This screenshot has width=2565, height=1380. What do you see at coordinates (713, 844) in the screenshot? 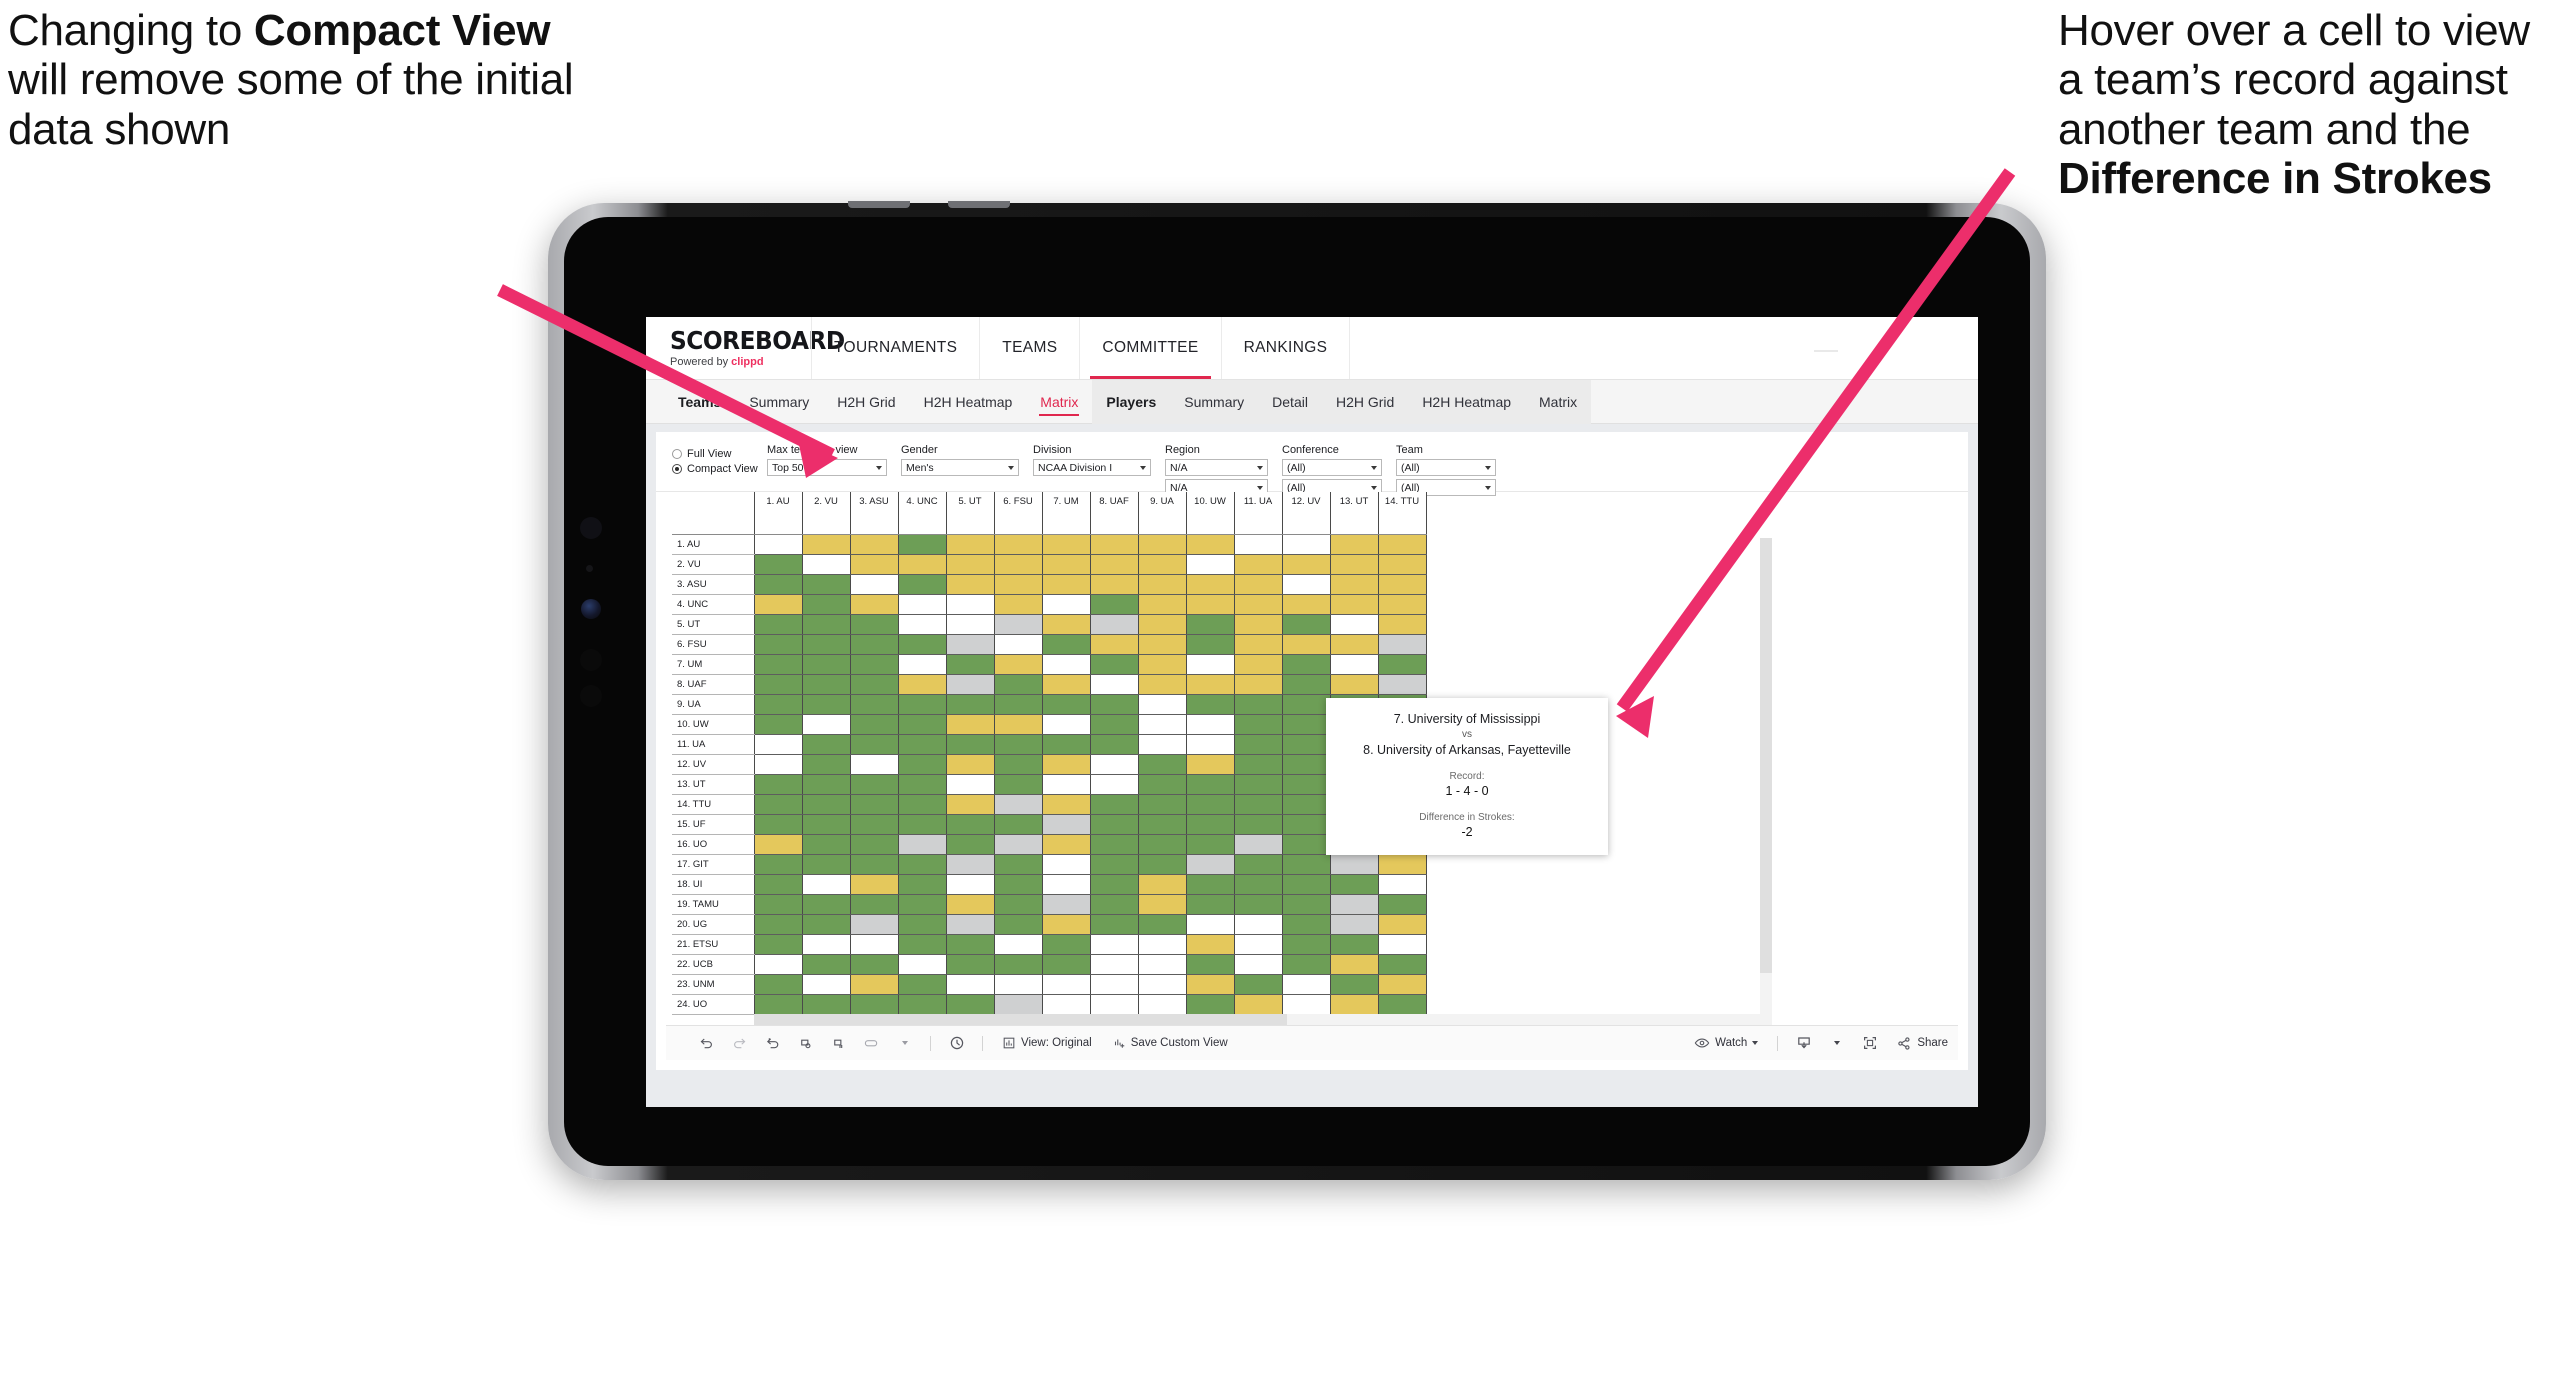
I see `matrix-row-header: 16. UO` at bounding box center [713, 844].